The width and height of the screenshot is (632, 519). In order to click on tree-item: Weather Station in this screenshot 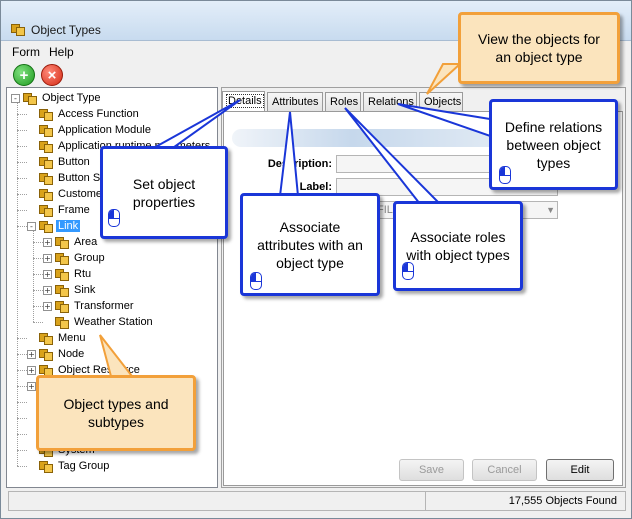, I will do `click(99, 322)`.